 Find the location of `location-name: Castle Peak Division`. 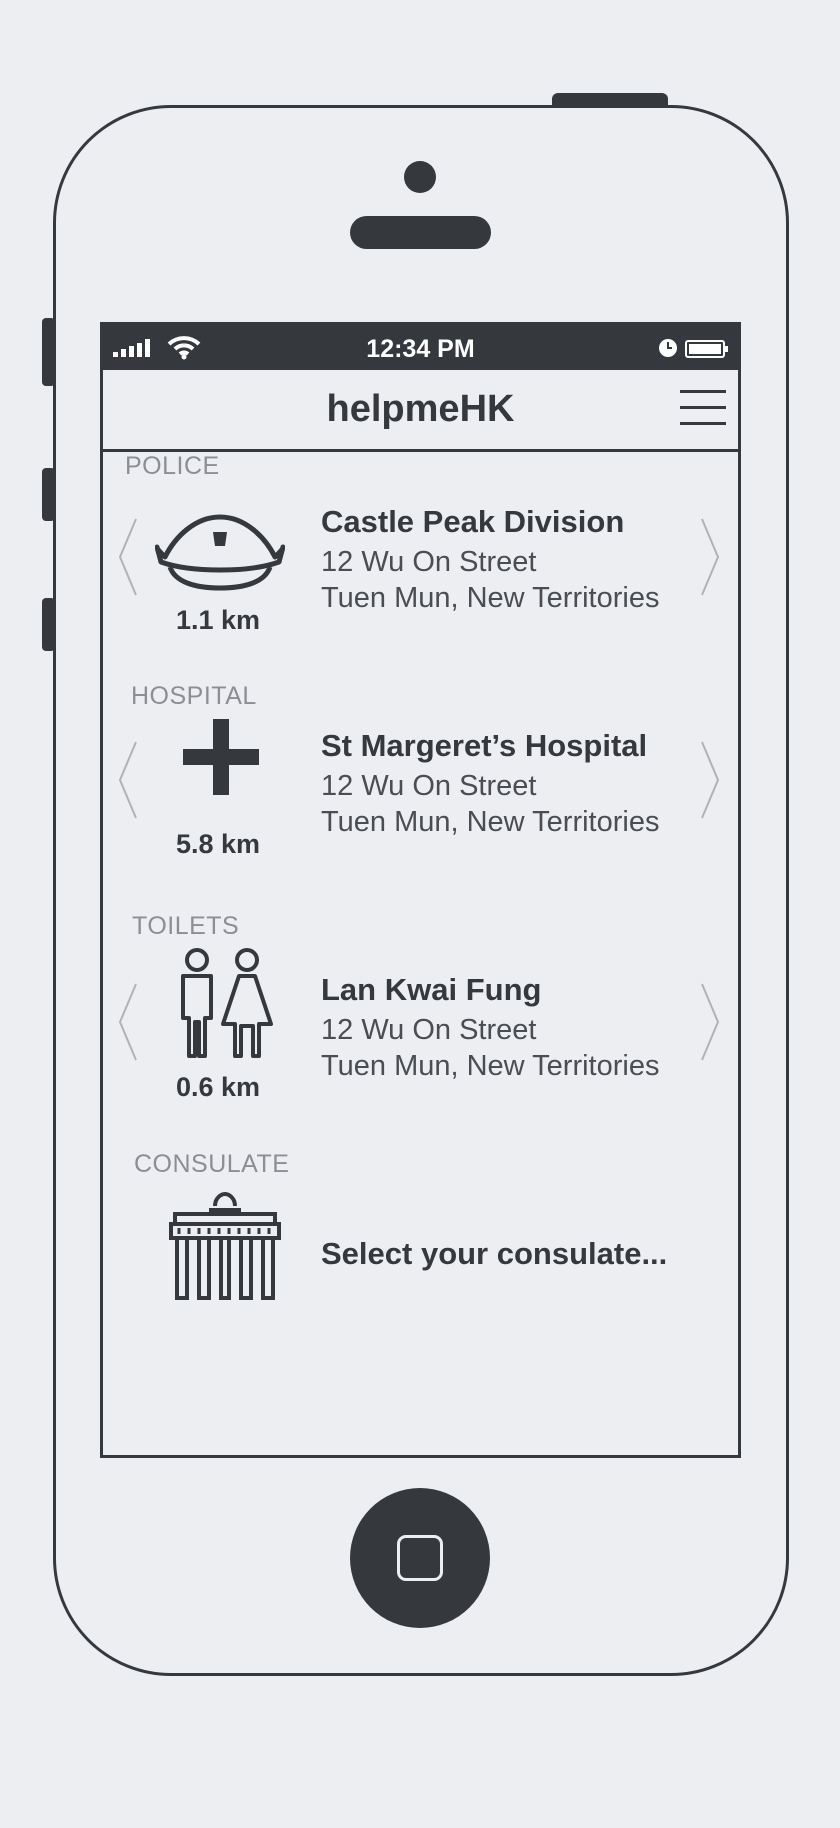

location-name: Castle Peak Division is located at coordinates (473, 521).